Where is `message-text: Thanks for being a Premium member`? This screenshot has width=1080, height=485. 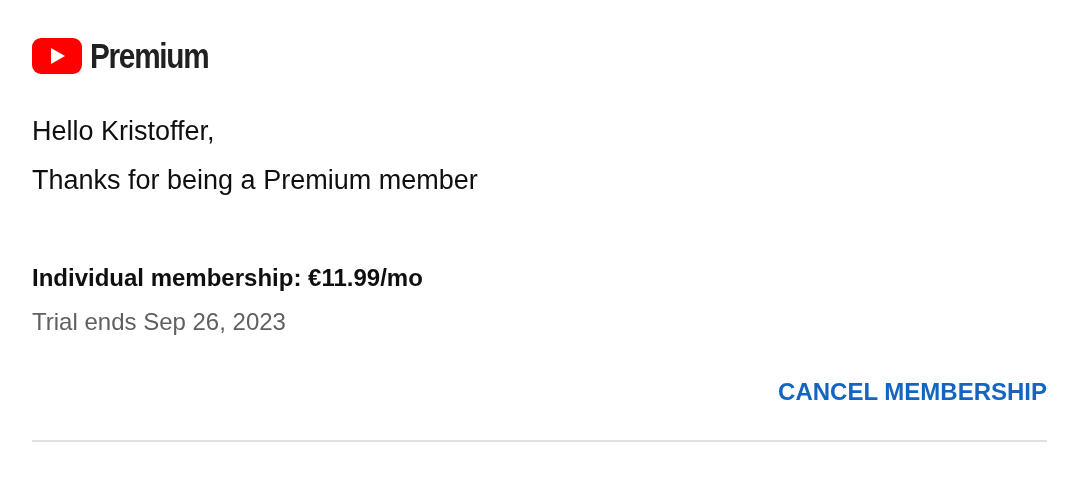
message-text: Thanks for being a Premium member is located at coordinates (255, 180).